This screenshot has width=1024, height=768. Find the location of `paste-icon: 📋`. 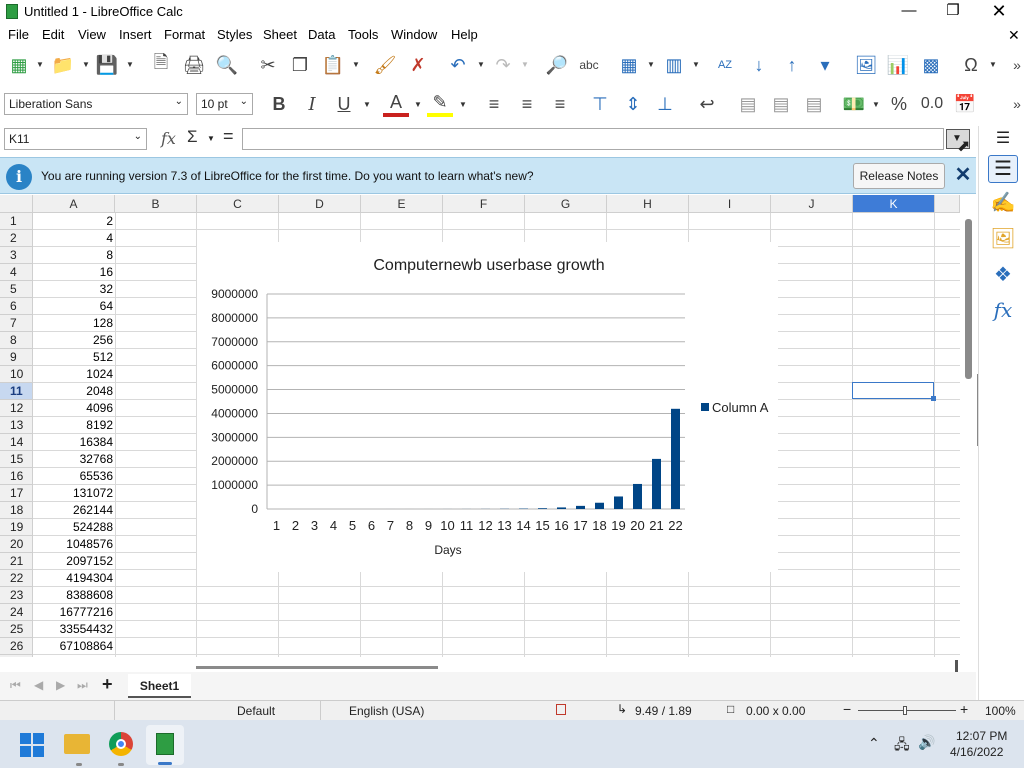

paste-icon: 📋 is located at coordinates (333, 65).